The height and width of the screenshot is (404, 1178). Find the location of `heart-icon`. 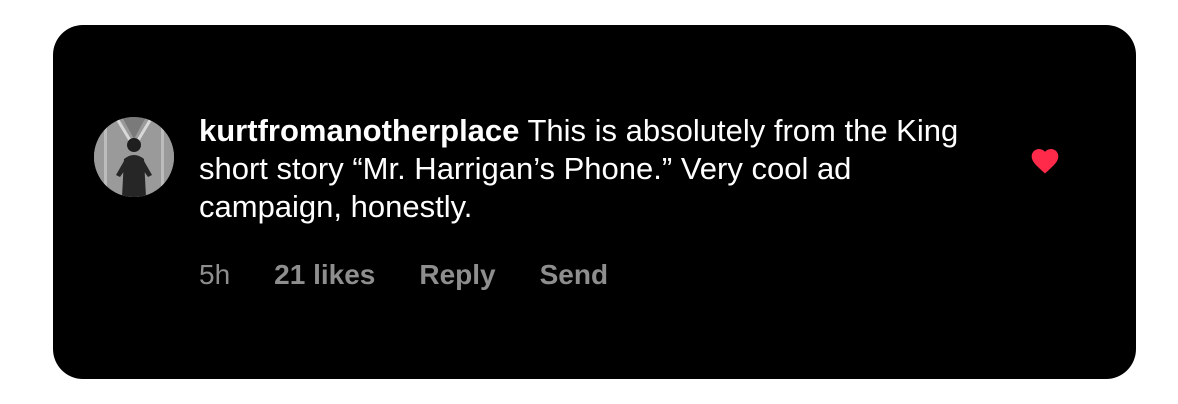

heart-icon is located at coordinates (1045, 161).